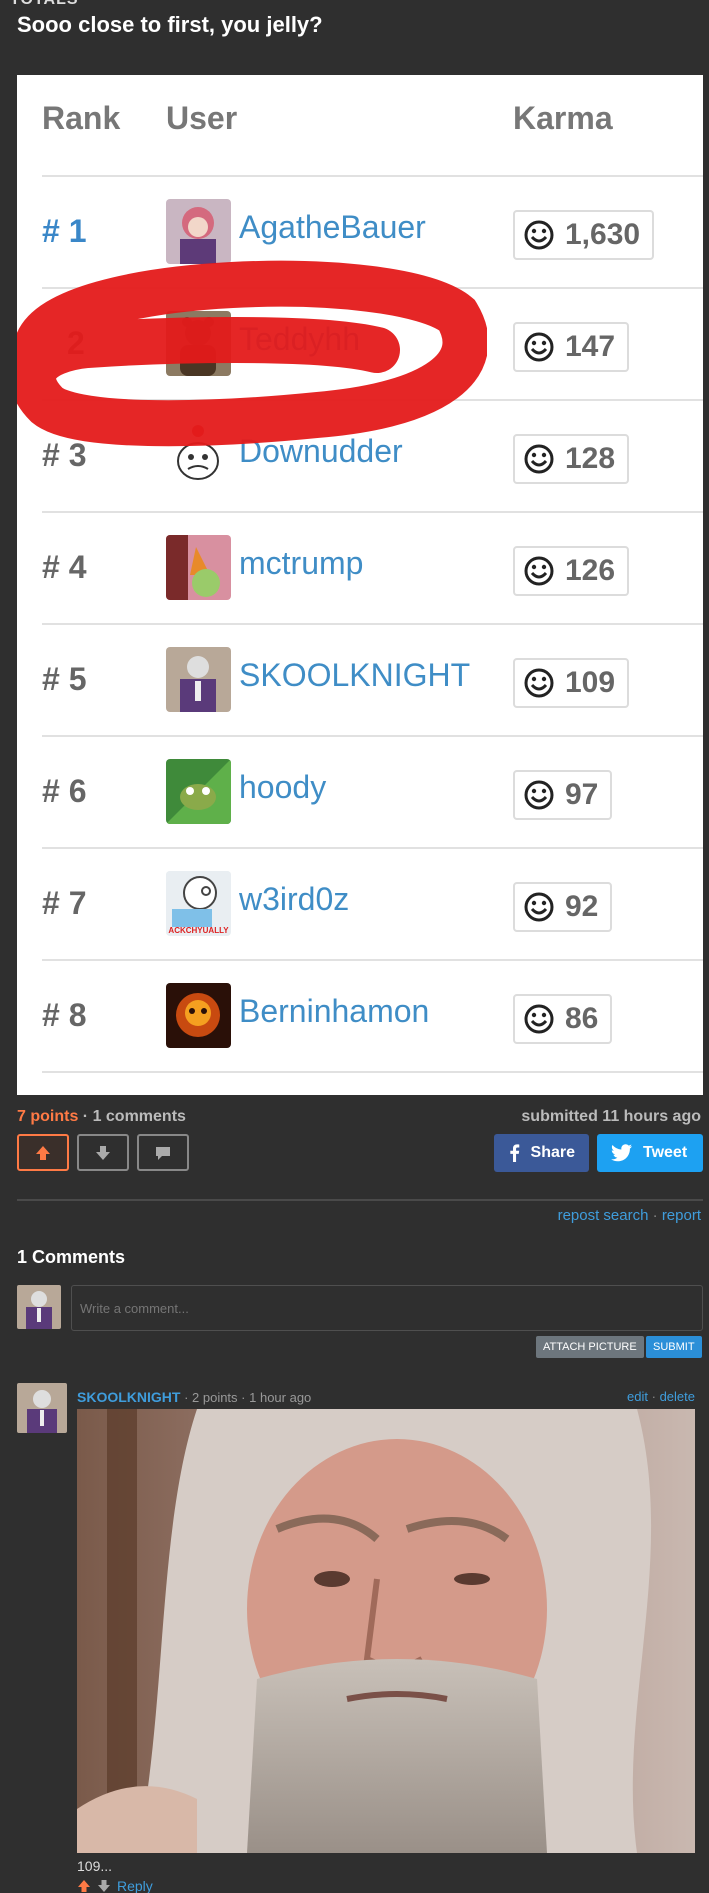 The image size is (709, 1893). Describe the element at coordinates (64, 567) in the screenshot. I see `rank-label: # 4` at that location.